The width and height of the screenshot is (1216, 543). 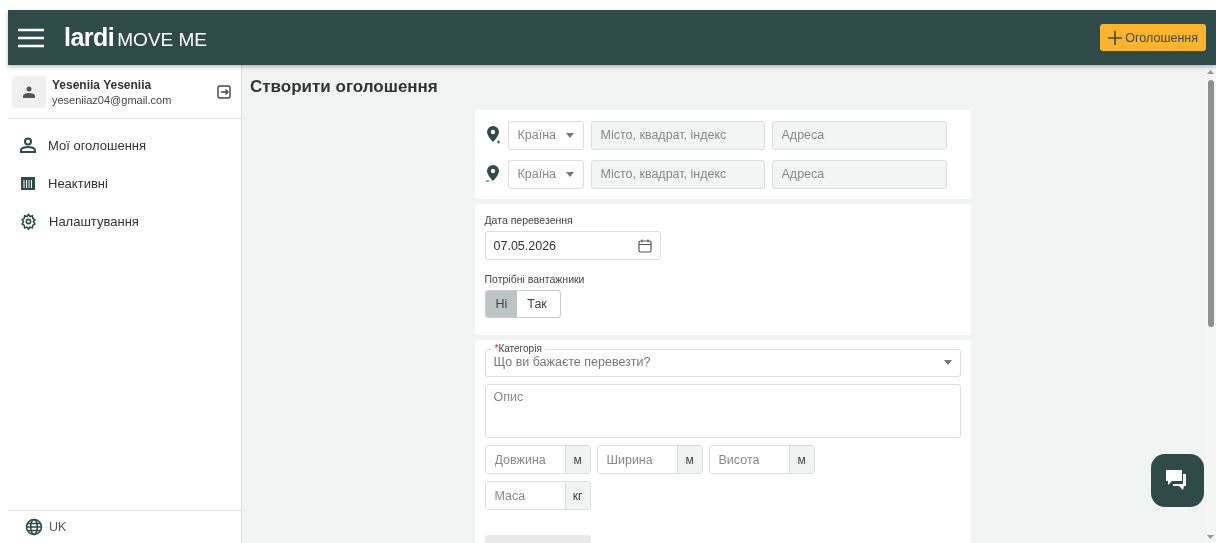 I want to click on plus-icon, so click(x=1115, y=37).